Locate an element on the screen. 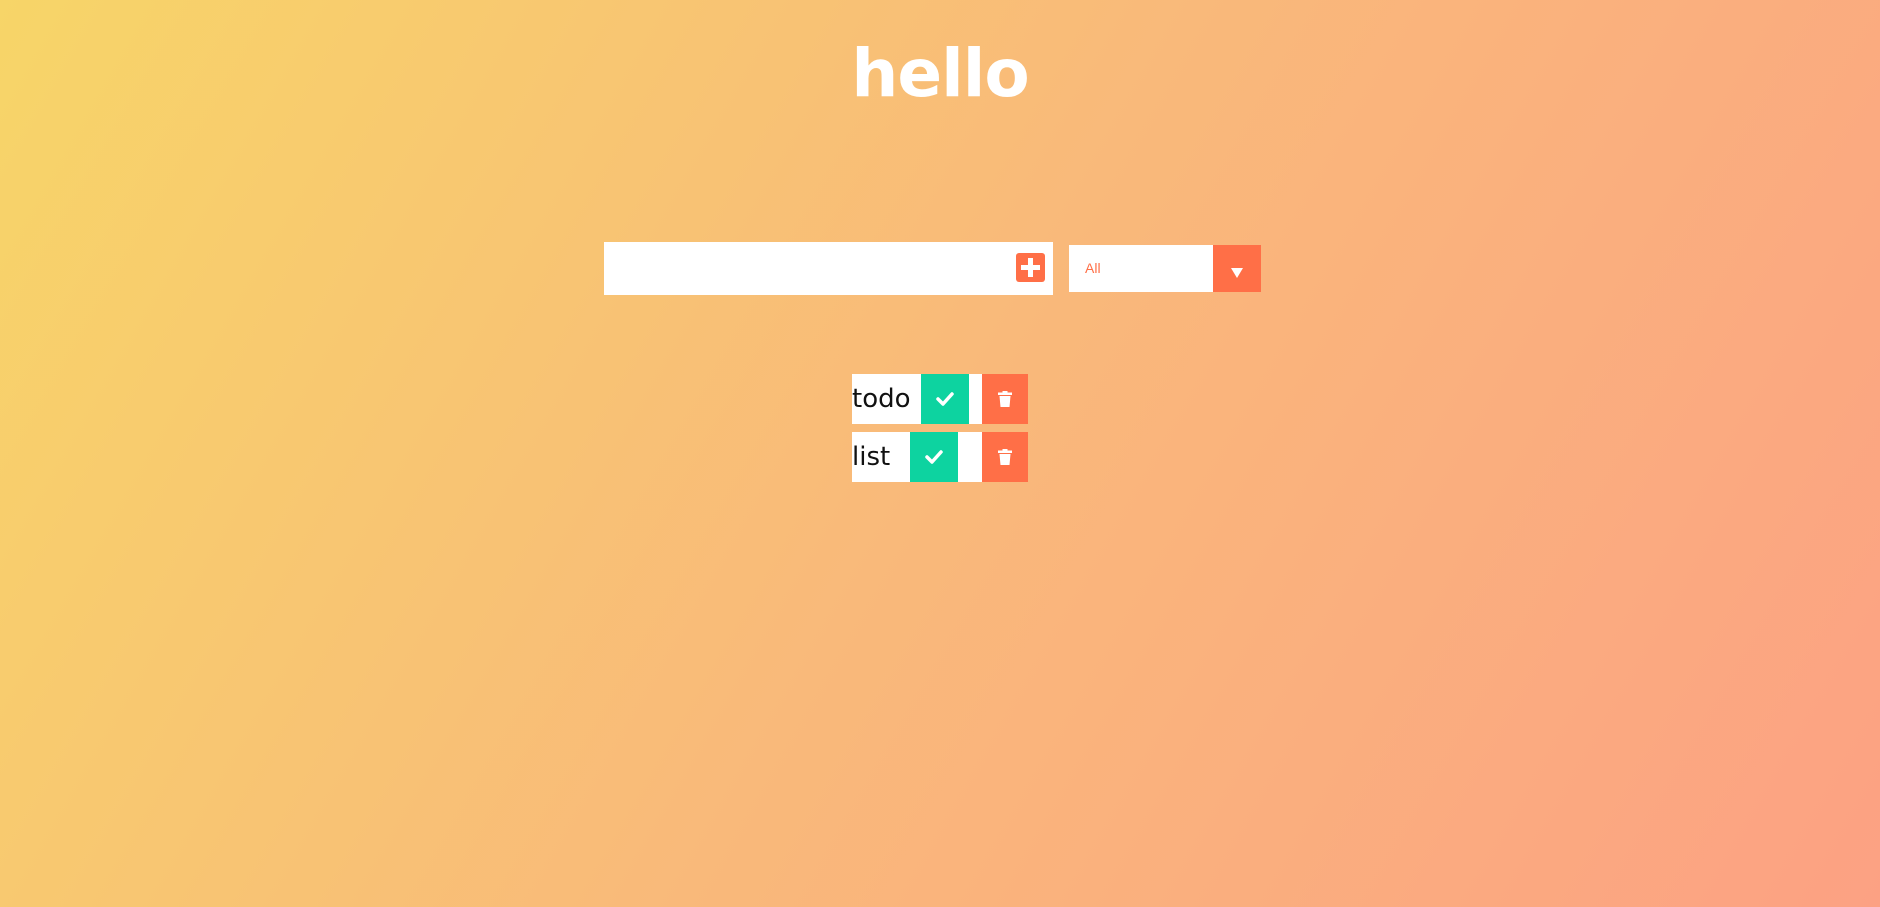  todo-item: todo is located at coordinates (940, 399).